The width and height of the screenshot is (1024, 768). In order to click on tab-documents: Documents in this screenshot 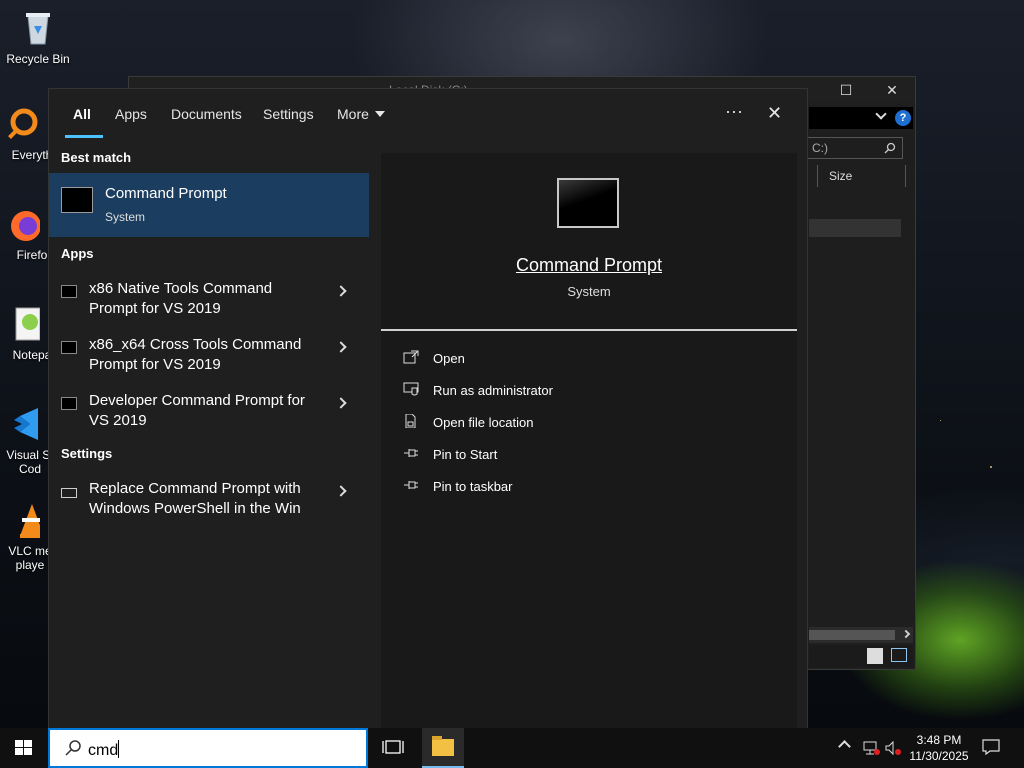, I will do `click(206, 114)`.